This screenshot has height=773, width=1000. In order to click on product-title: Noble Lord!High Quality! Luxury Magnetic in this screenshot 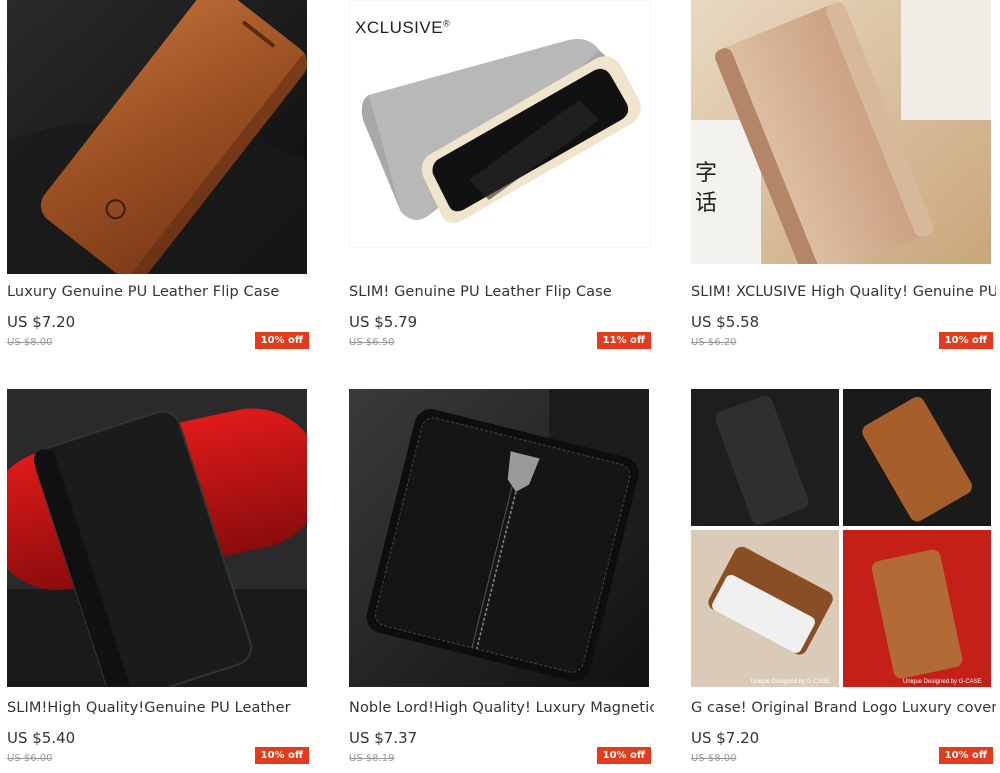, I will do `click(501, 708)`.